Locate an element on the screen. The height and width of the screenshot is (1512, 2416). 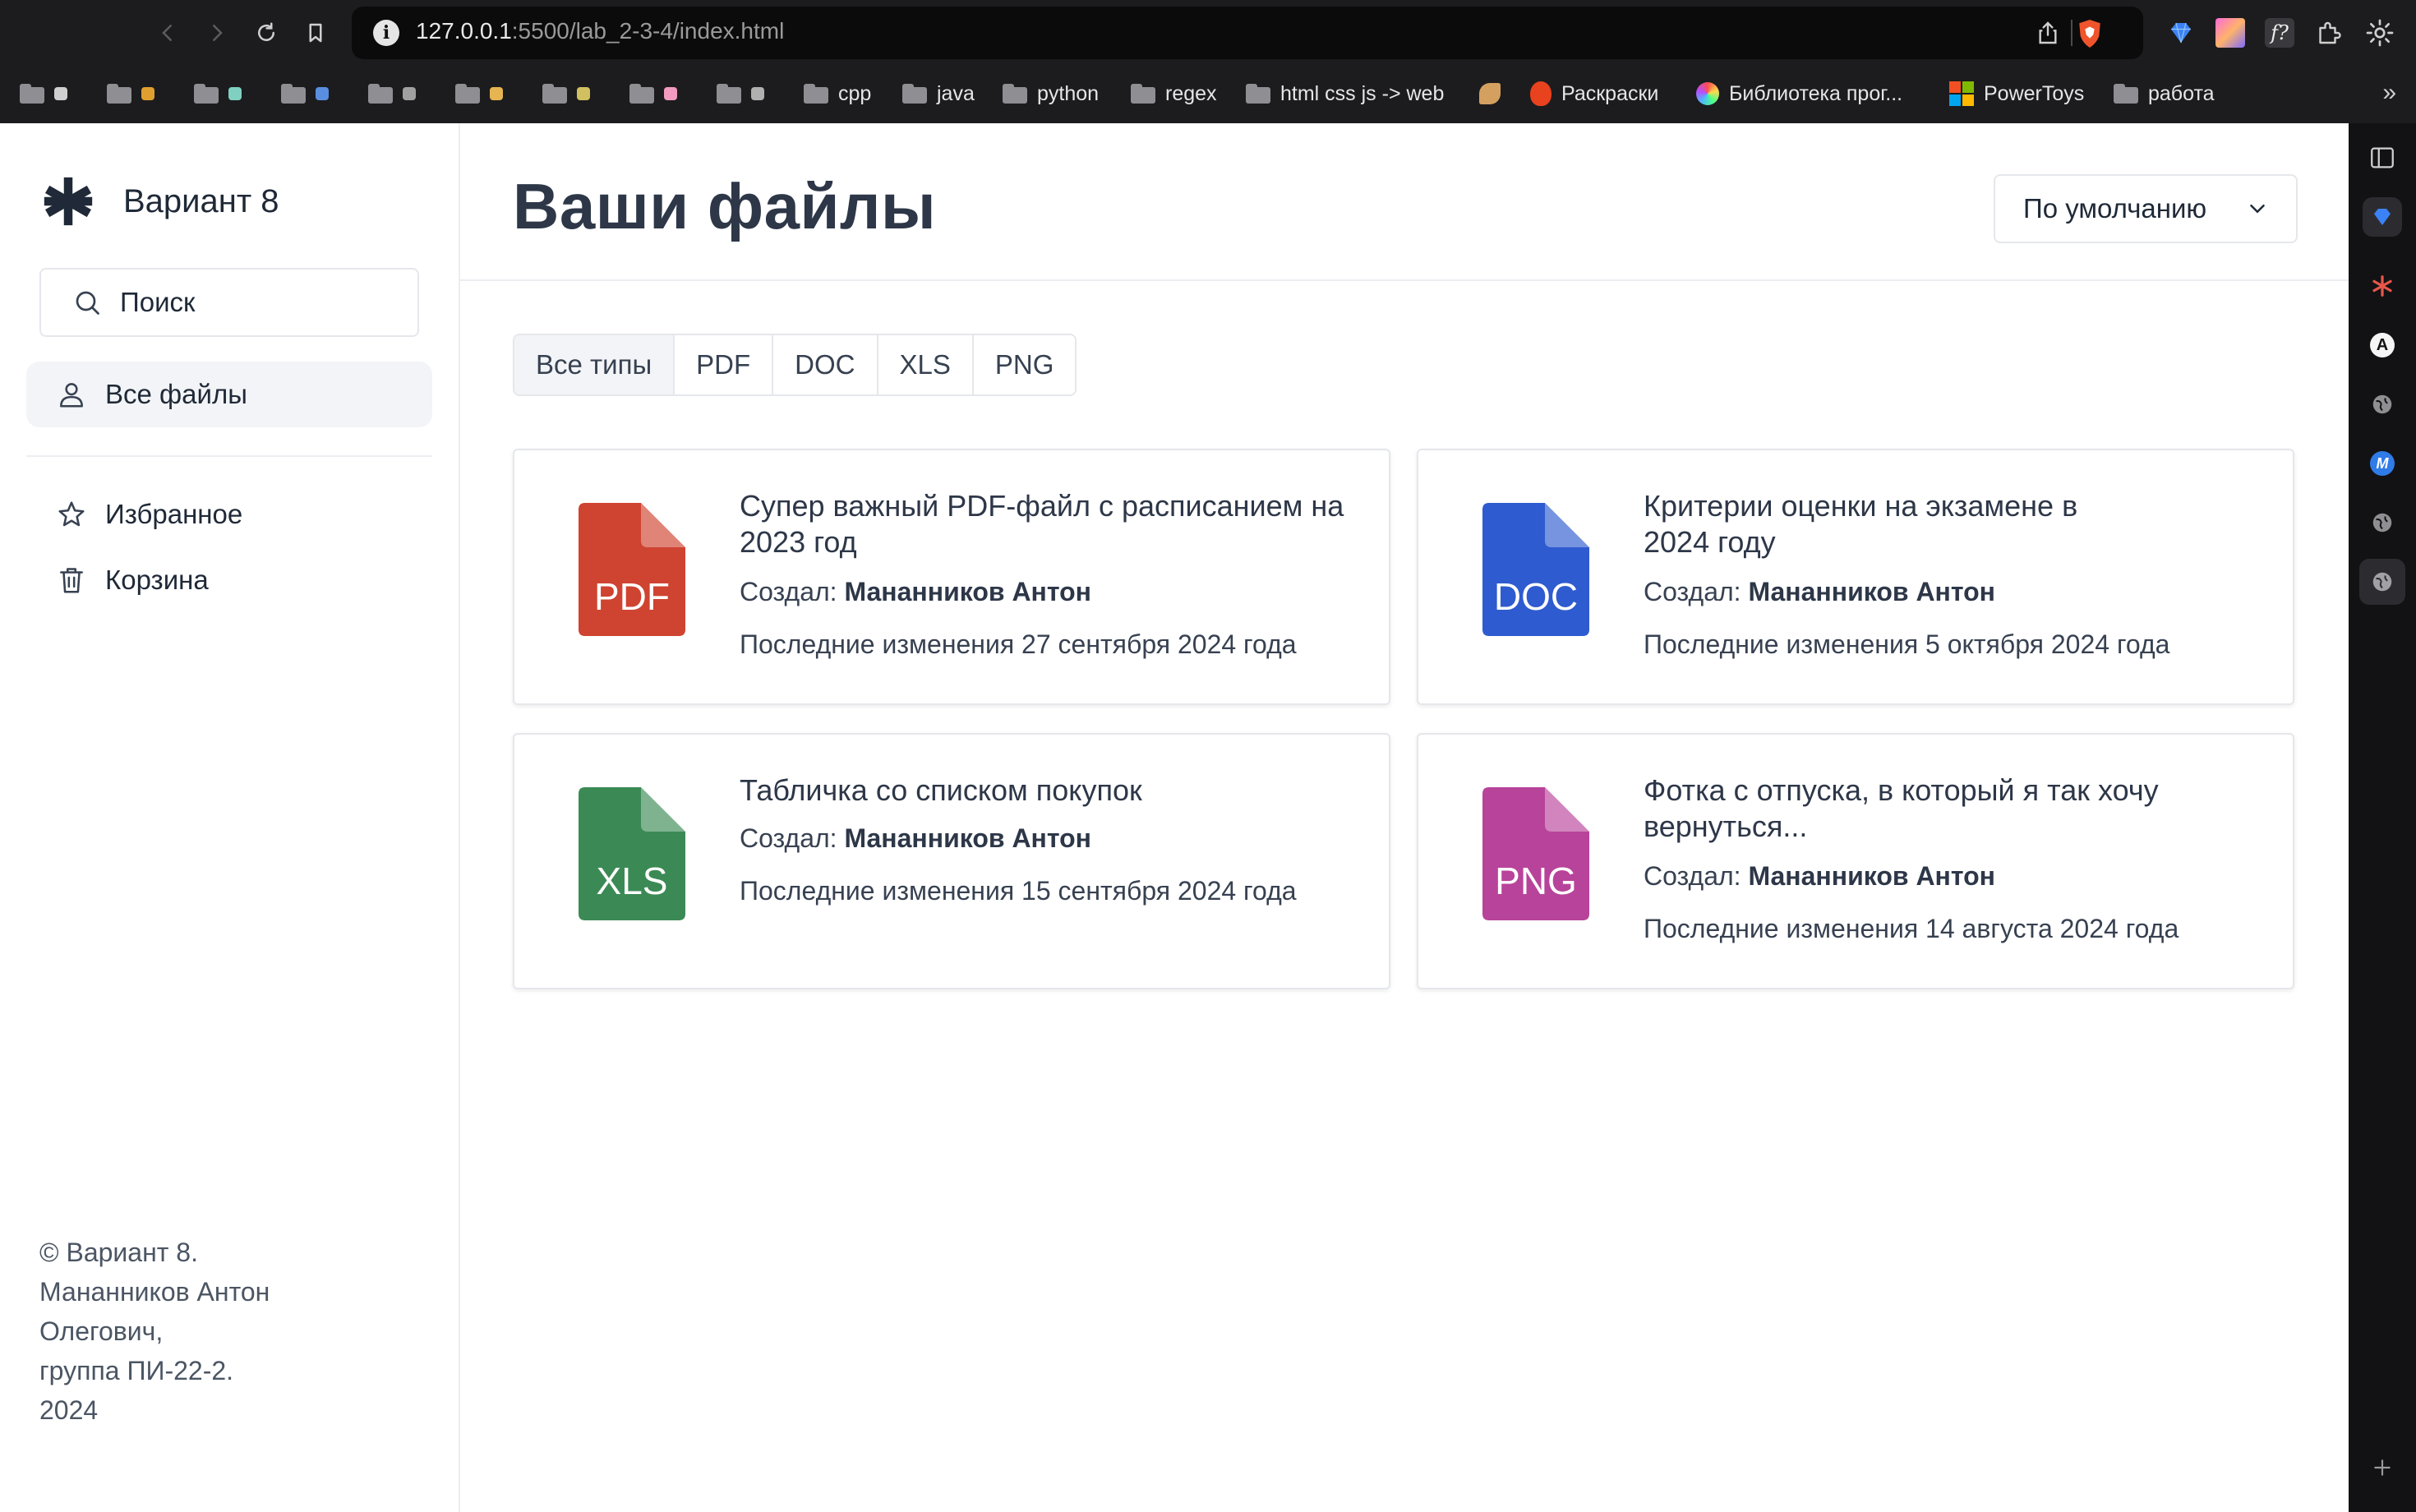
bookmark-folder-cpp: cpp is located at coordinates (838, 93).